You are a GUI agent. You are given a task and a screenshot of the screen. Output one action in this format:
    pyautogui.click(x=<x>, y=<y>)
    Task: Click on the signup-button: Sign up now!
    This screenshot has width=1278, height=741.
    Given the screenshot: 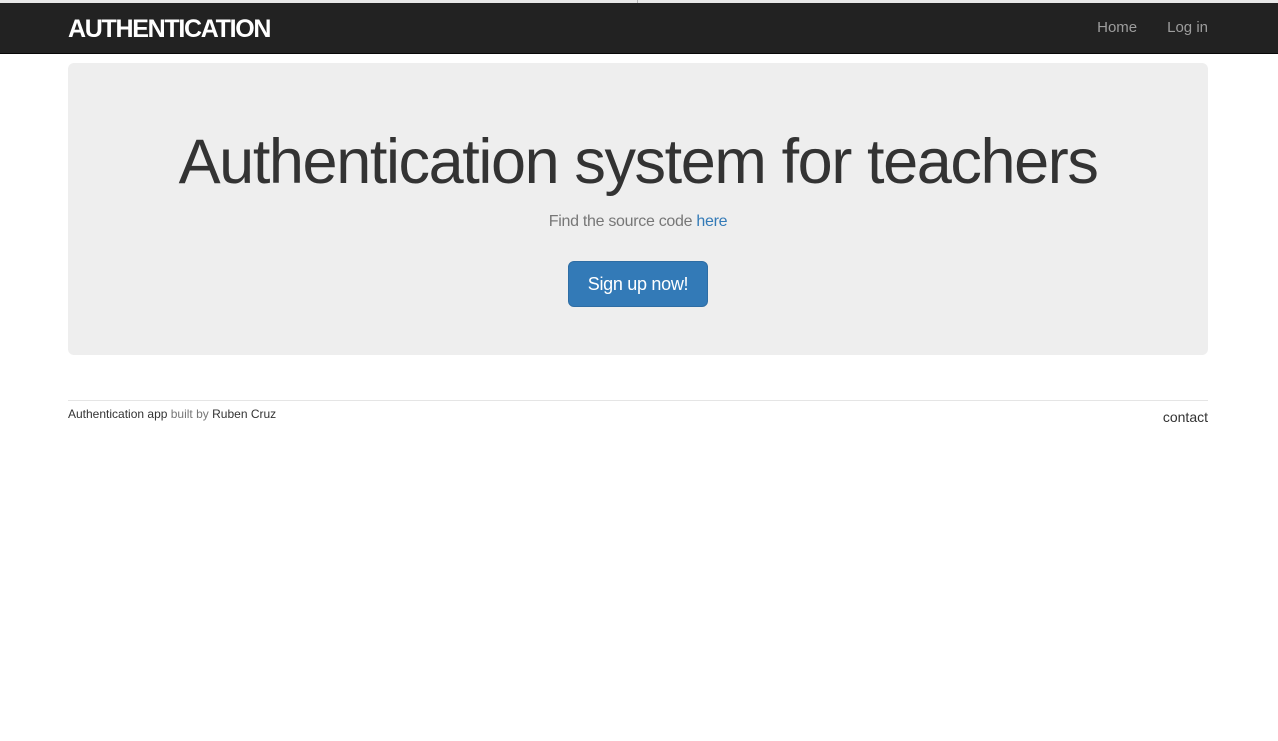 What is the action you would take?
    pyautogui.click(x=638, y=284)
    